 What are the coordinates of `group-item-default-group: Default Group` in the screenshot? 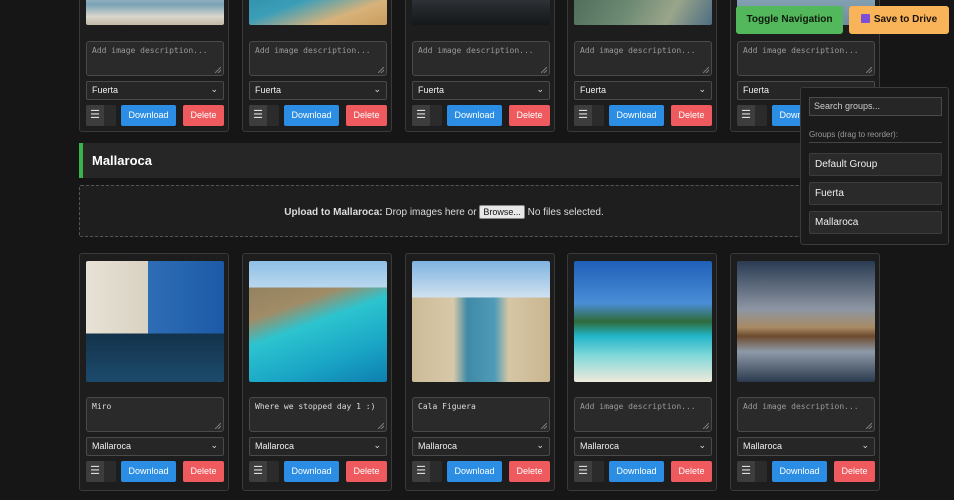 It's located at (875, 164).